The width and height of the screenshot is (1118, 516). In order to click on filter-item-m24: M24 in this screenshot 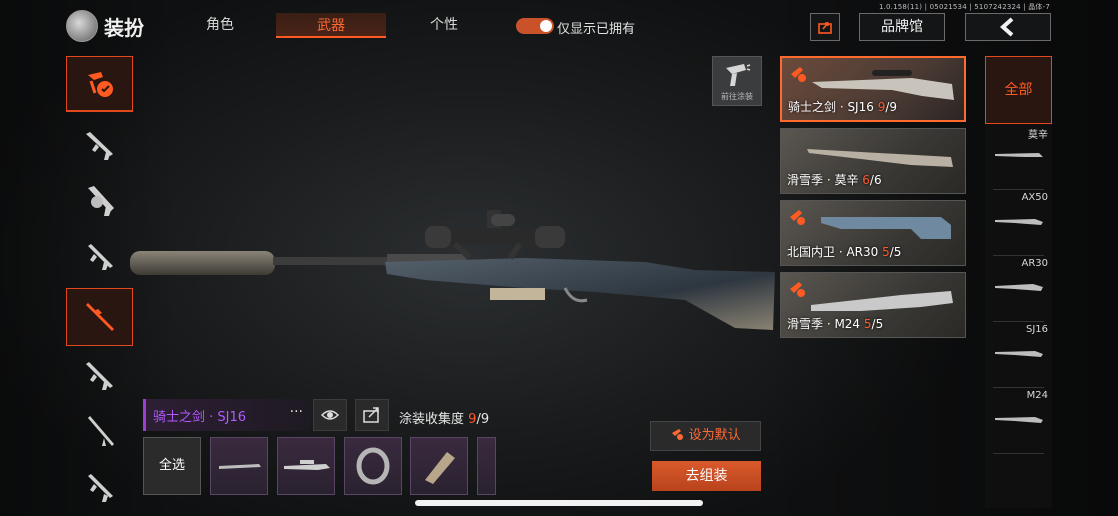, I will do `click(1018, 421)`.